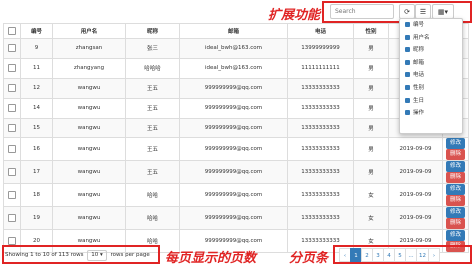 This screenshot has height=266, width=474. Describe the element at coordinates (431, 101) in the screenshot. I see `column-toggle-item: 生日` at that location.